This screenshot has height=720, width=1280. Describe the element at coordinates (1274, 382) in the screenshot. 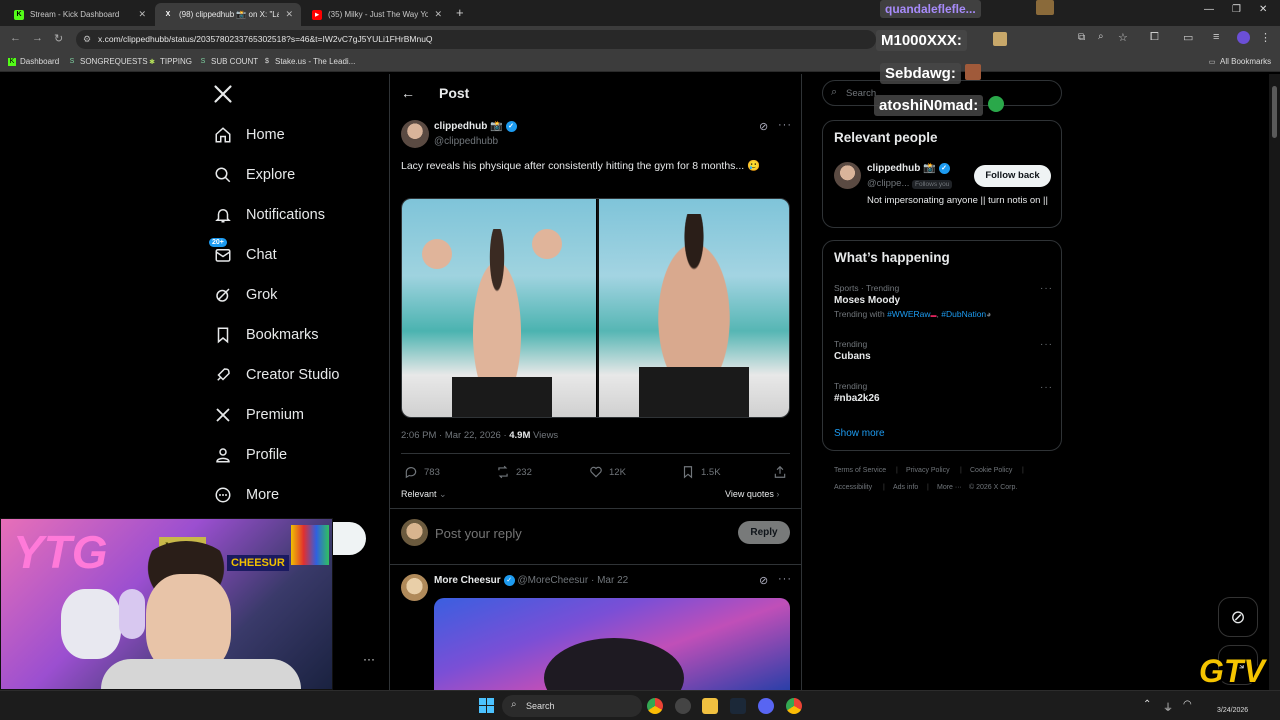

I see `scrollbar` at that location.